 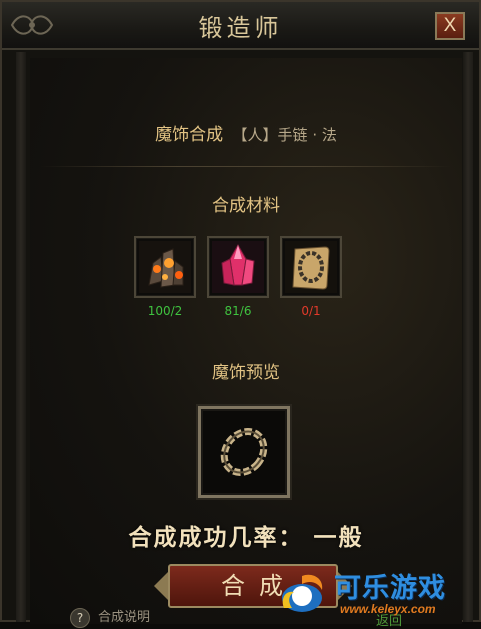 I want to click on success-rate: 合成成功几率： 一般, so click(x=246, y=537).